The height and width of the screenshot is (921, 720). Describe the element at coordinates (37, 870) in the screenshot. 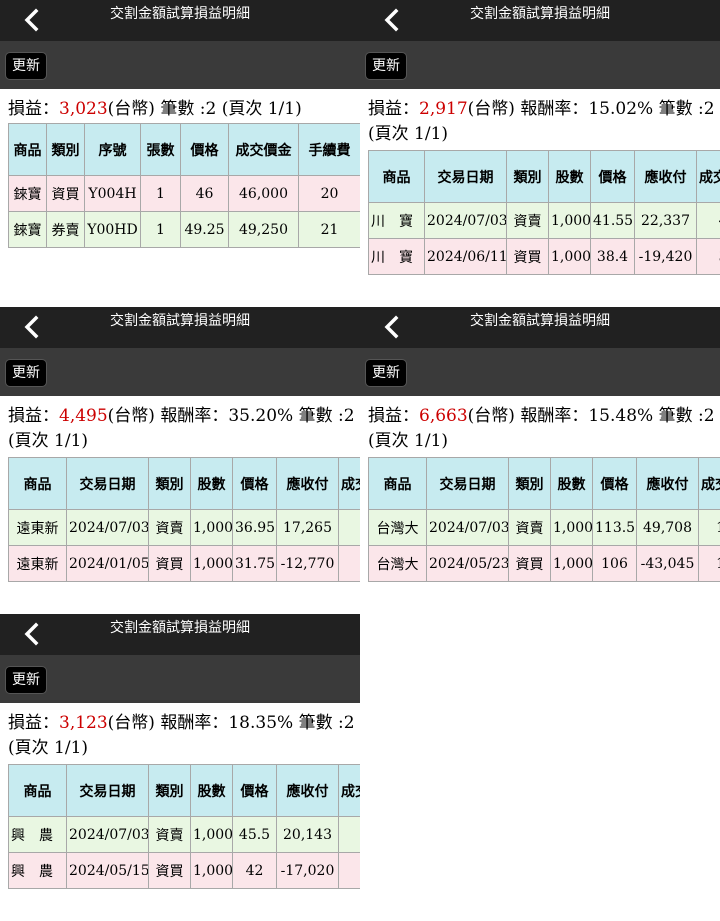

I see `product-cell: 興農` at that location.